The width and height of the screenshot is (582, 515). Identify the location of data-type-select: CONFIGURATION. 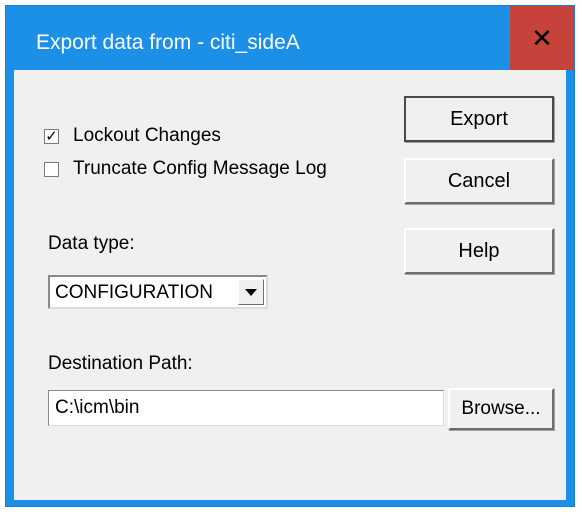
(158, 292).